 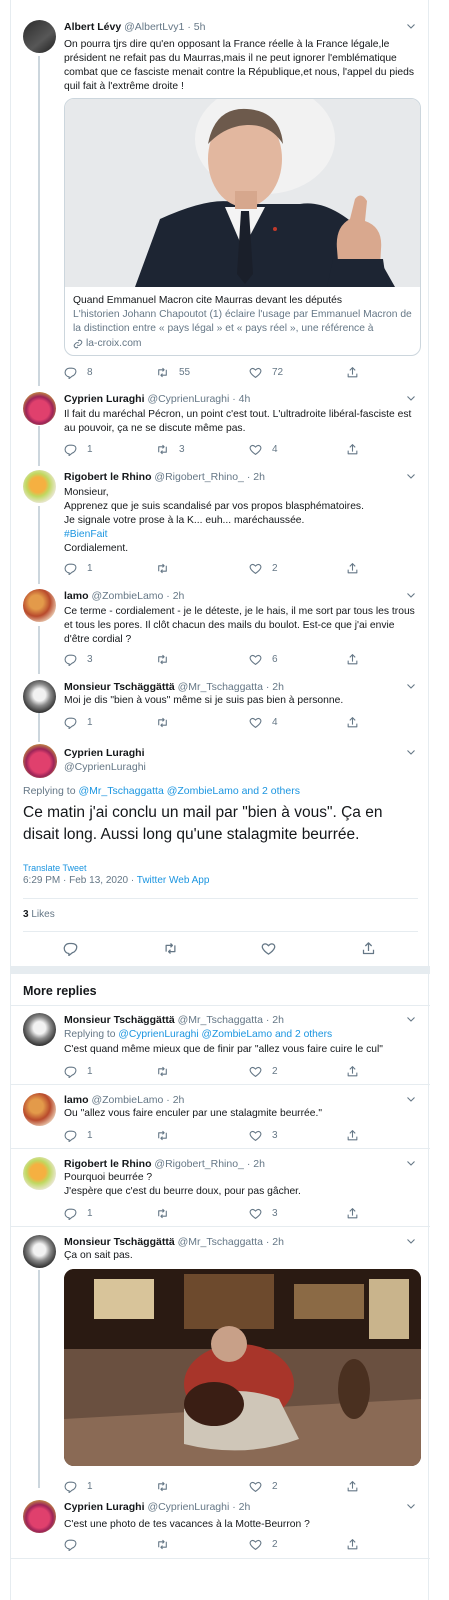 I want to click on author-name: Albert Lévy, so click(x=92, y=27).